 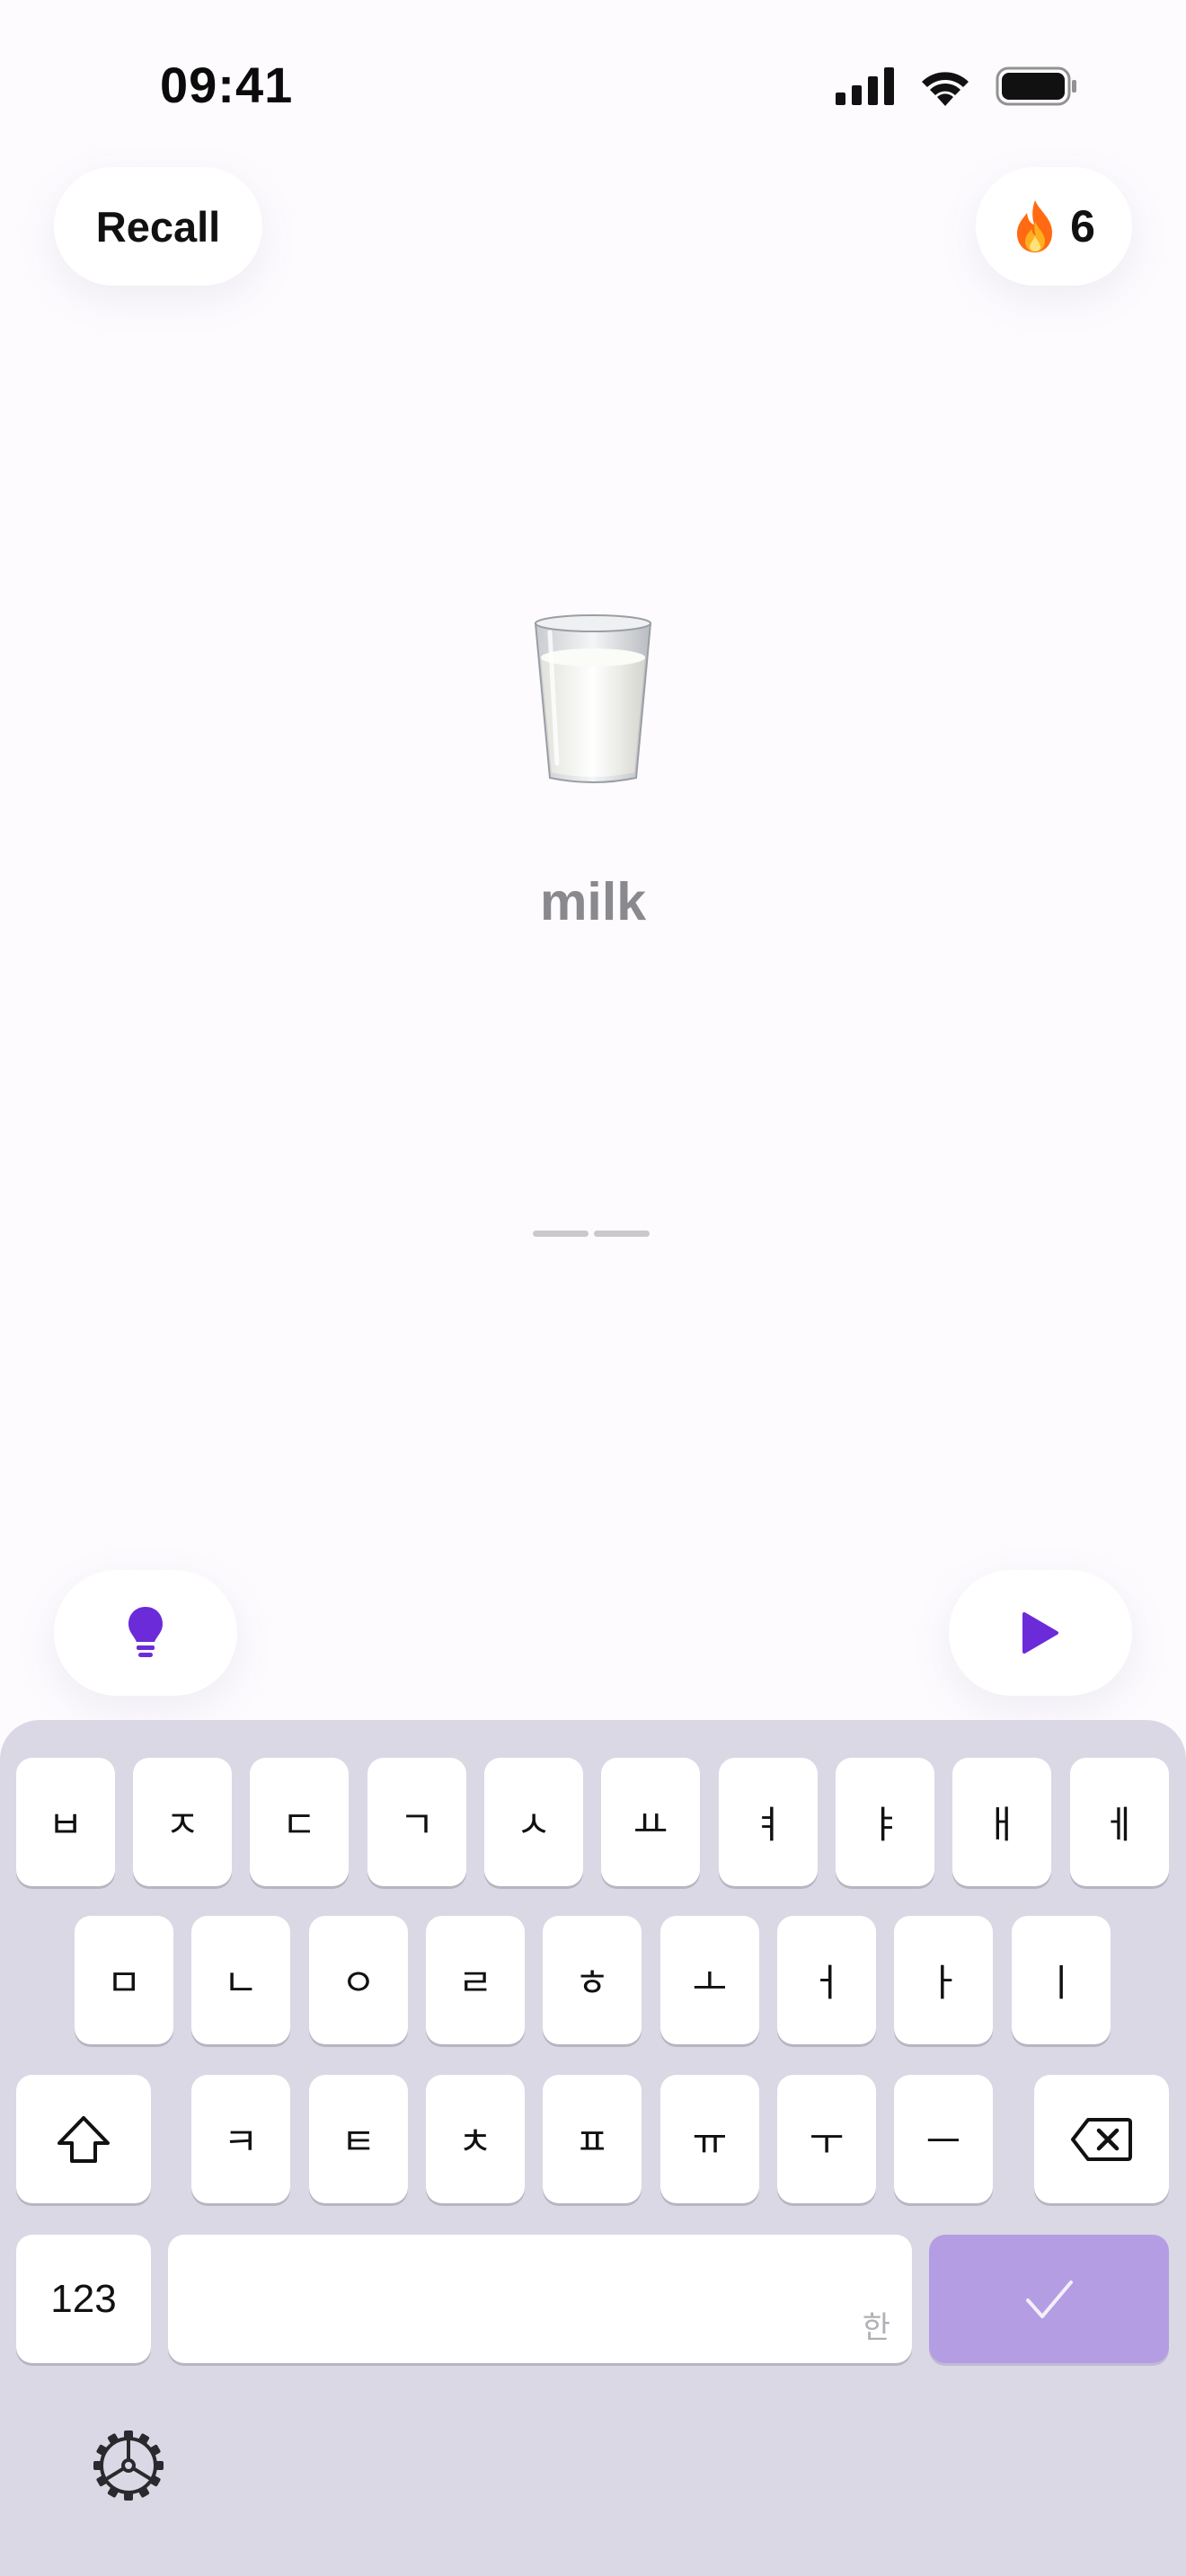 What do you see at coordinates (865, 86) in the screenshot?
I see `cellular-signal-icon` at bounding box center [865, 86].